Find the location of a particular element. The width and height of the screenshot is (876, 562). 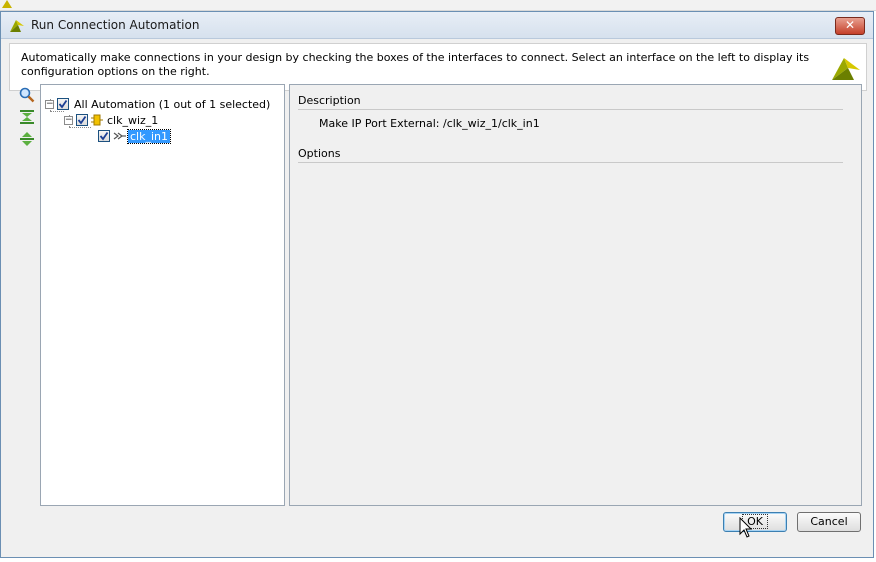

options-header: Options is located at coordinates (570, 155).